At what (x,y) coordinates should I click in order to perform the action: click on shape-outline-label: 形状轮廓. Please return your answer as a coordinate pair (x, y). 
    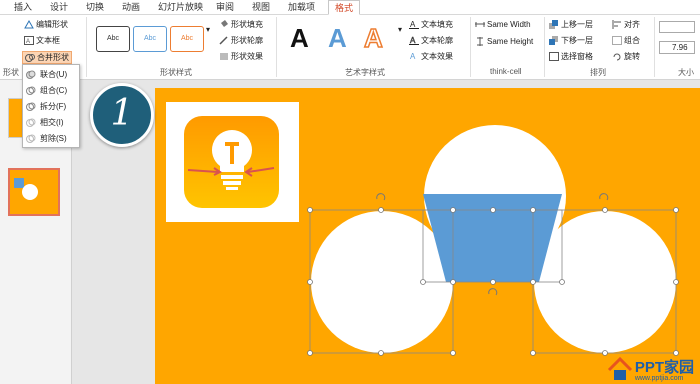
    Looking at the image, I should click on (247, 40).